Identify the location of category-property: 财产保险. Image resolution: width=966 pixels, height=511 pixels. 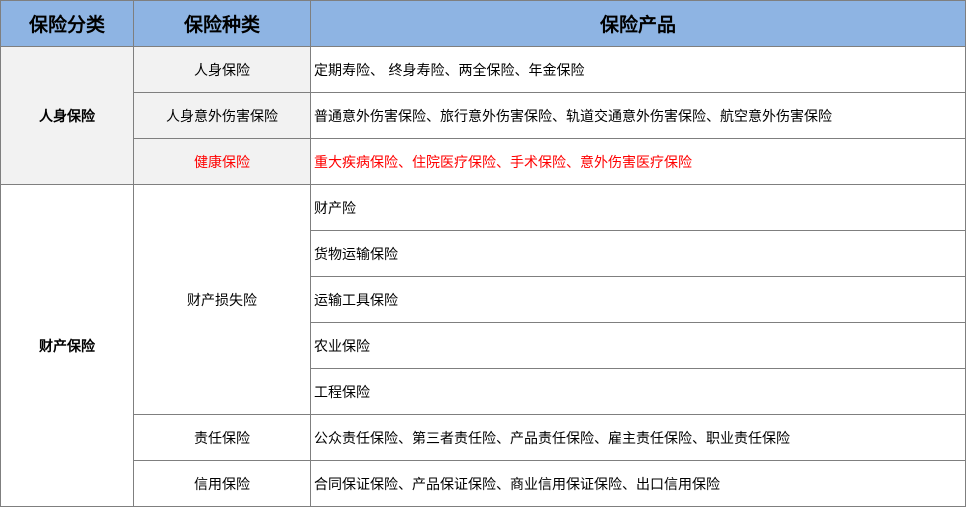
(67, 345).